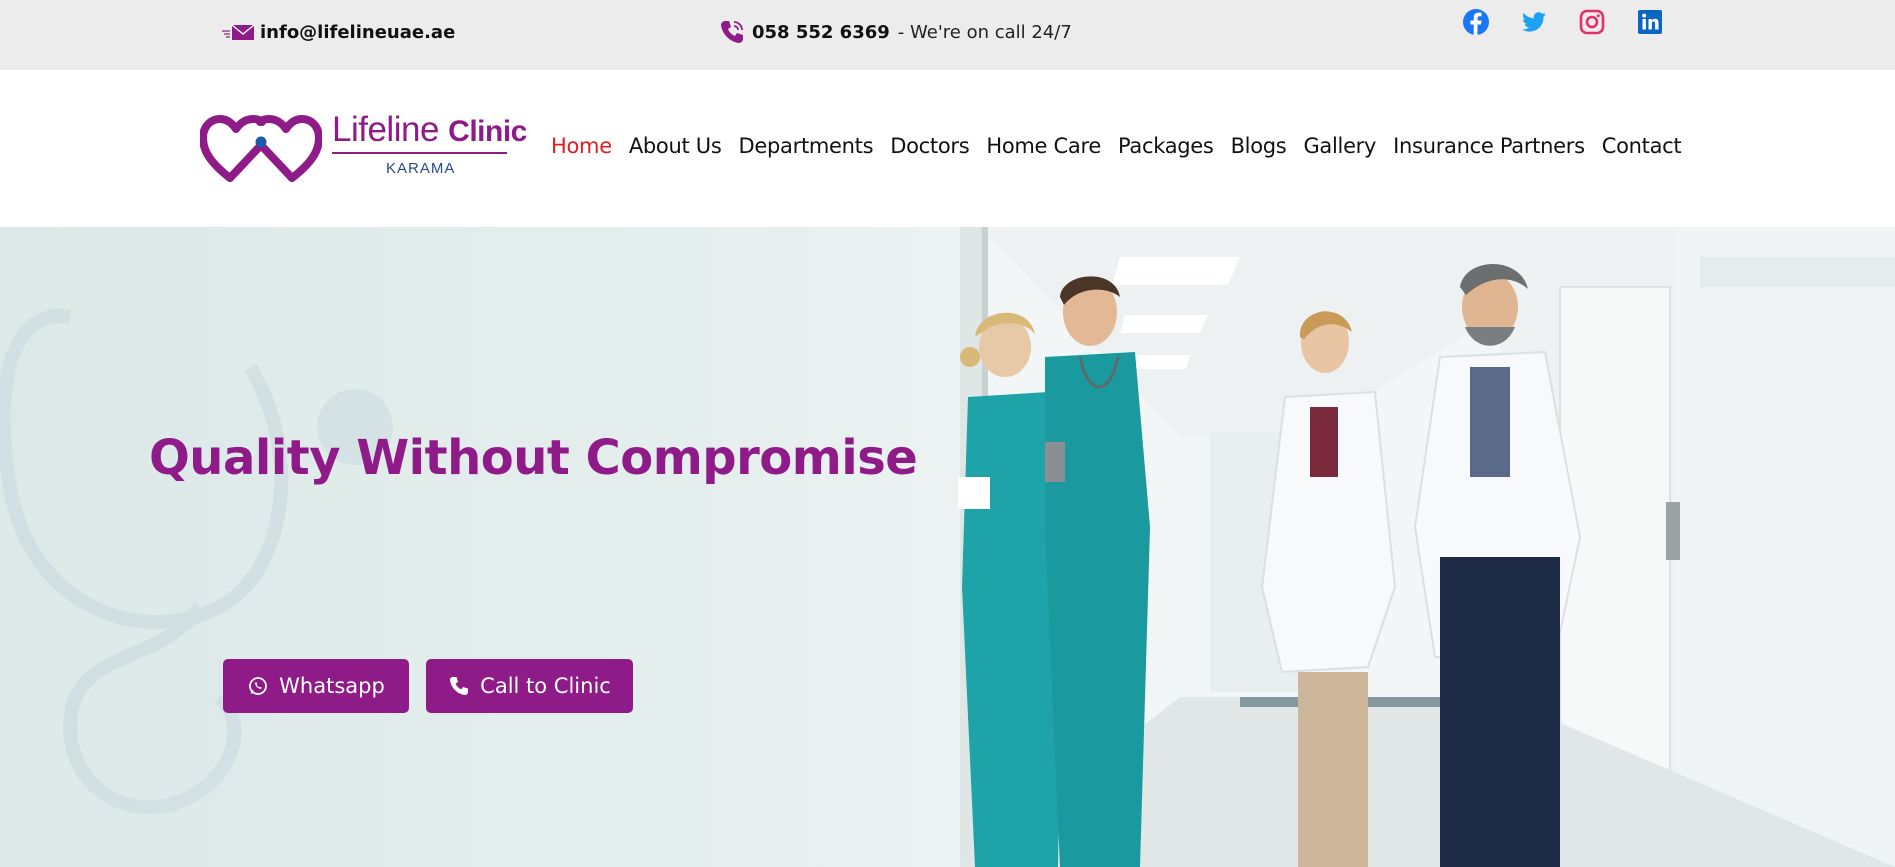  Describe the element at coordinates (895, 32) in the screenshot. I see `phone-contact: 058 552 6369 - We're on call 24/7` at that location.